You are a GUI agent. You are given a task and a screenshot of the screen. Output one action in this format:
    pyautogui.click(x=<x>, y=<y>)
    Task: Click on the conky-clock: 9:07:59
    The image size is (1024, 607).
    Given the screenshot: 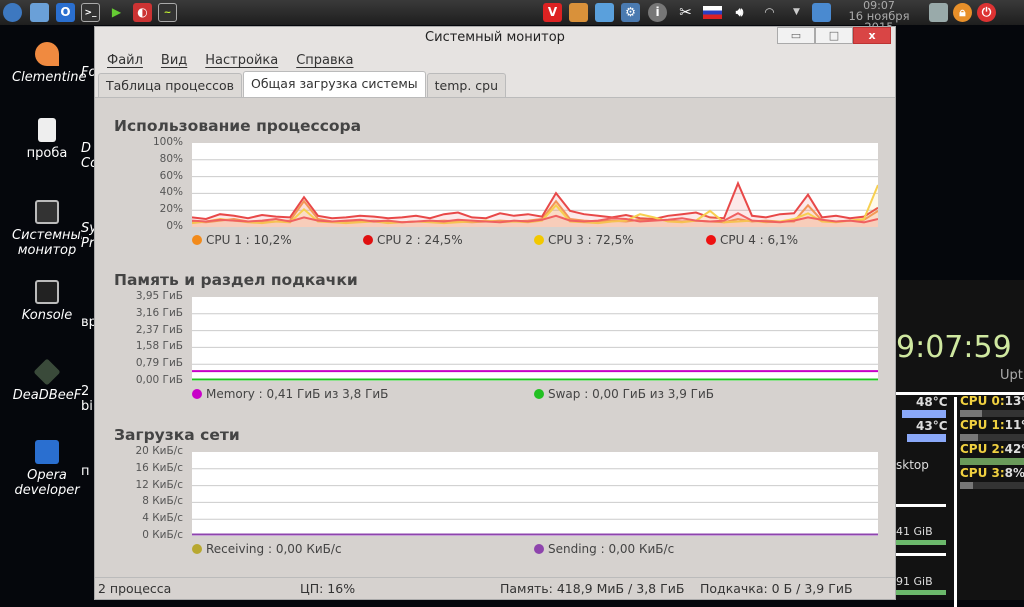 What is the action you would take?
    pyautogui.click(x=954, y=347)
    